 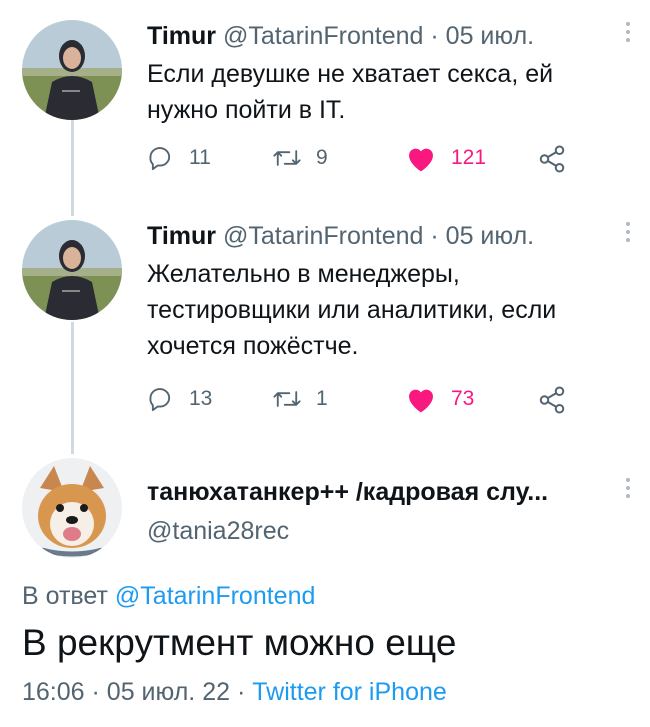 I want to click on reply-count: 13, so click(x=201, y=398).